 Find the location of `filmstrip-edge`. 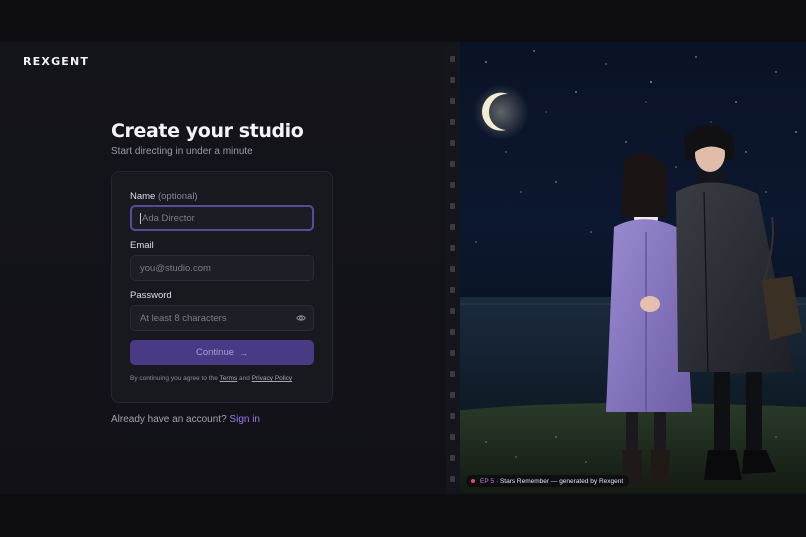

filmstrip-edge is located at coordinates (453, 268).